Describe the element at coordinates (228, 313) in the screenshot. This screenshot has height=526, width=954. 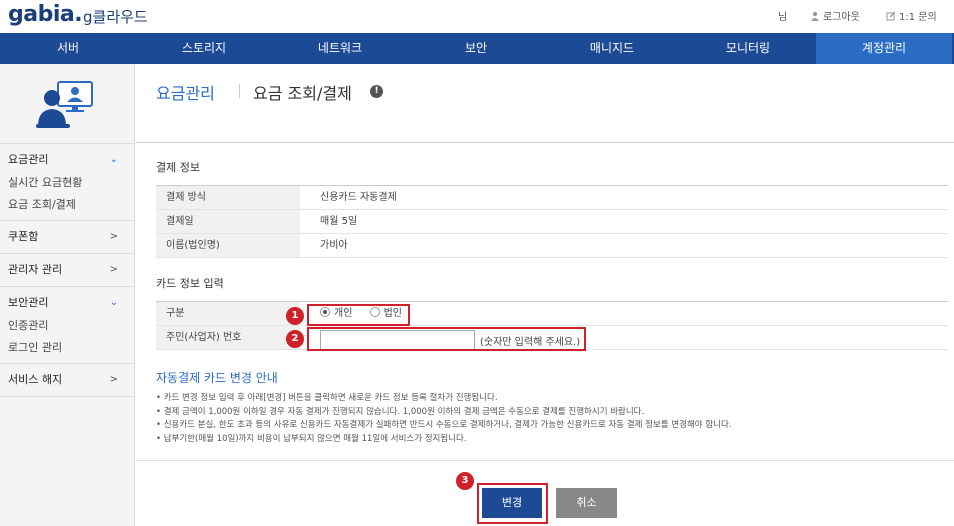
I see `row-label: 구분` at that location.